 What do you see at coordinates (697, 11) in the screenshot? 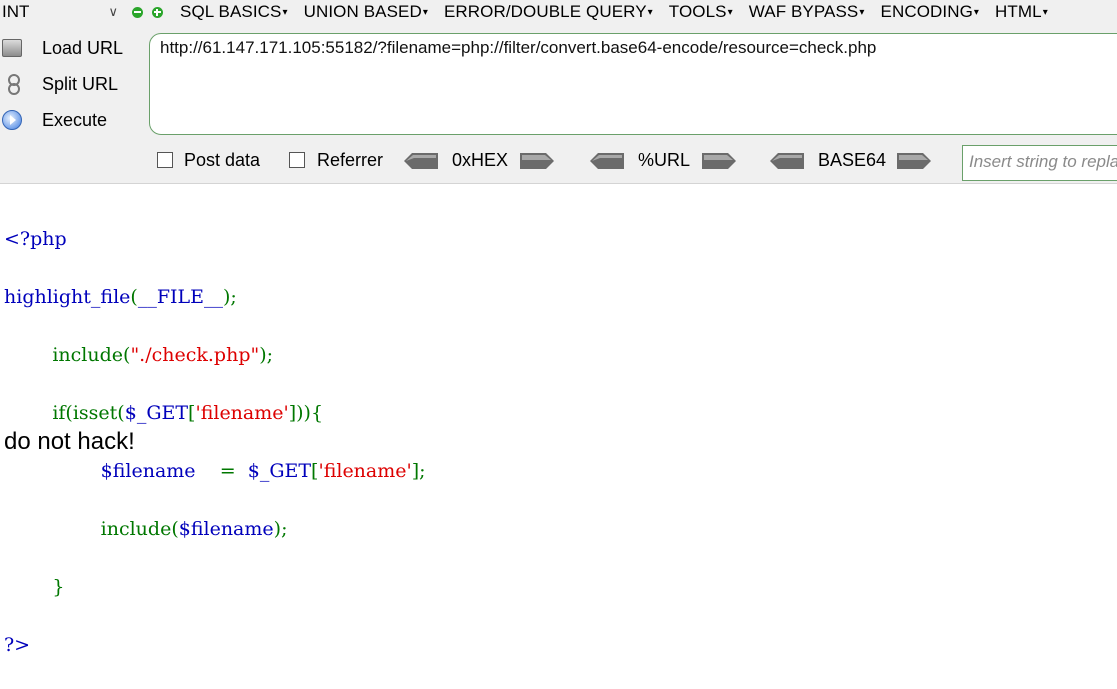
I see `menu-label: TOOLS` at bounding box center [697, 11].